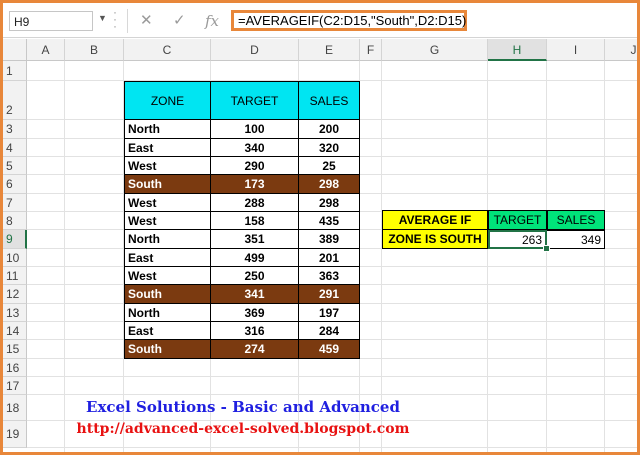 This screenshot has height=455, width=640. What do you see at coordinates (329, 349) in the screenshot?
I see `table-cell-sales: 459` at bounding box center [329, 349].